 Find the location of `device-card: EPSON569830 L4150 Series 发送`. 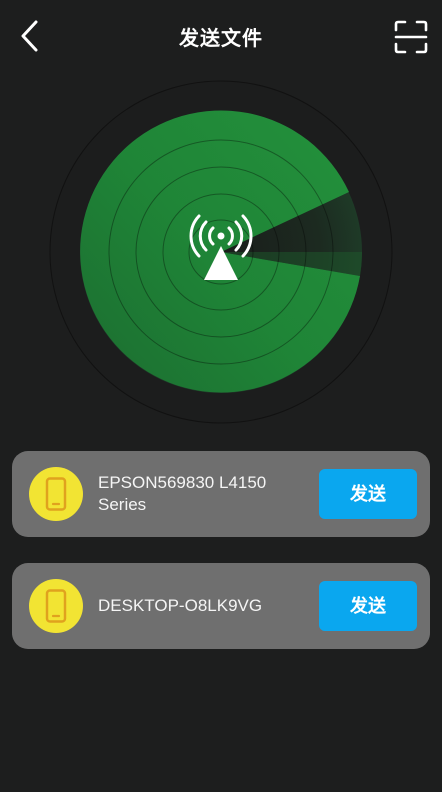

device-card: EPSON569830 L4150 Series 发送 is located at coordinates (221, 494).